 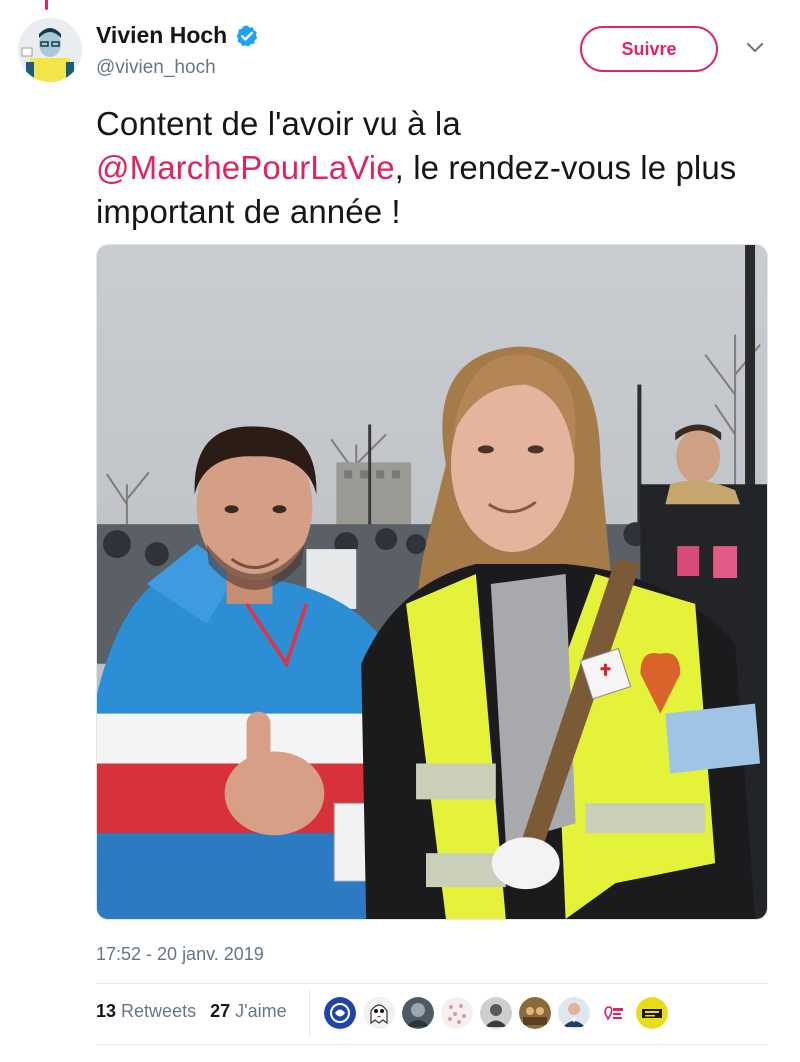 I want to click on marche-logo-avatar, so click(x=613, y=1013).